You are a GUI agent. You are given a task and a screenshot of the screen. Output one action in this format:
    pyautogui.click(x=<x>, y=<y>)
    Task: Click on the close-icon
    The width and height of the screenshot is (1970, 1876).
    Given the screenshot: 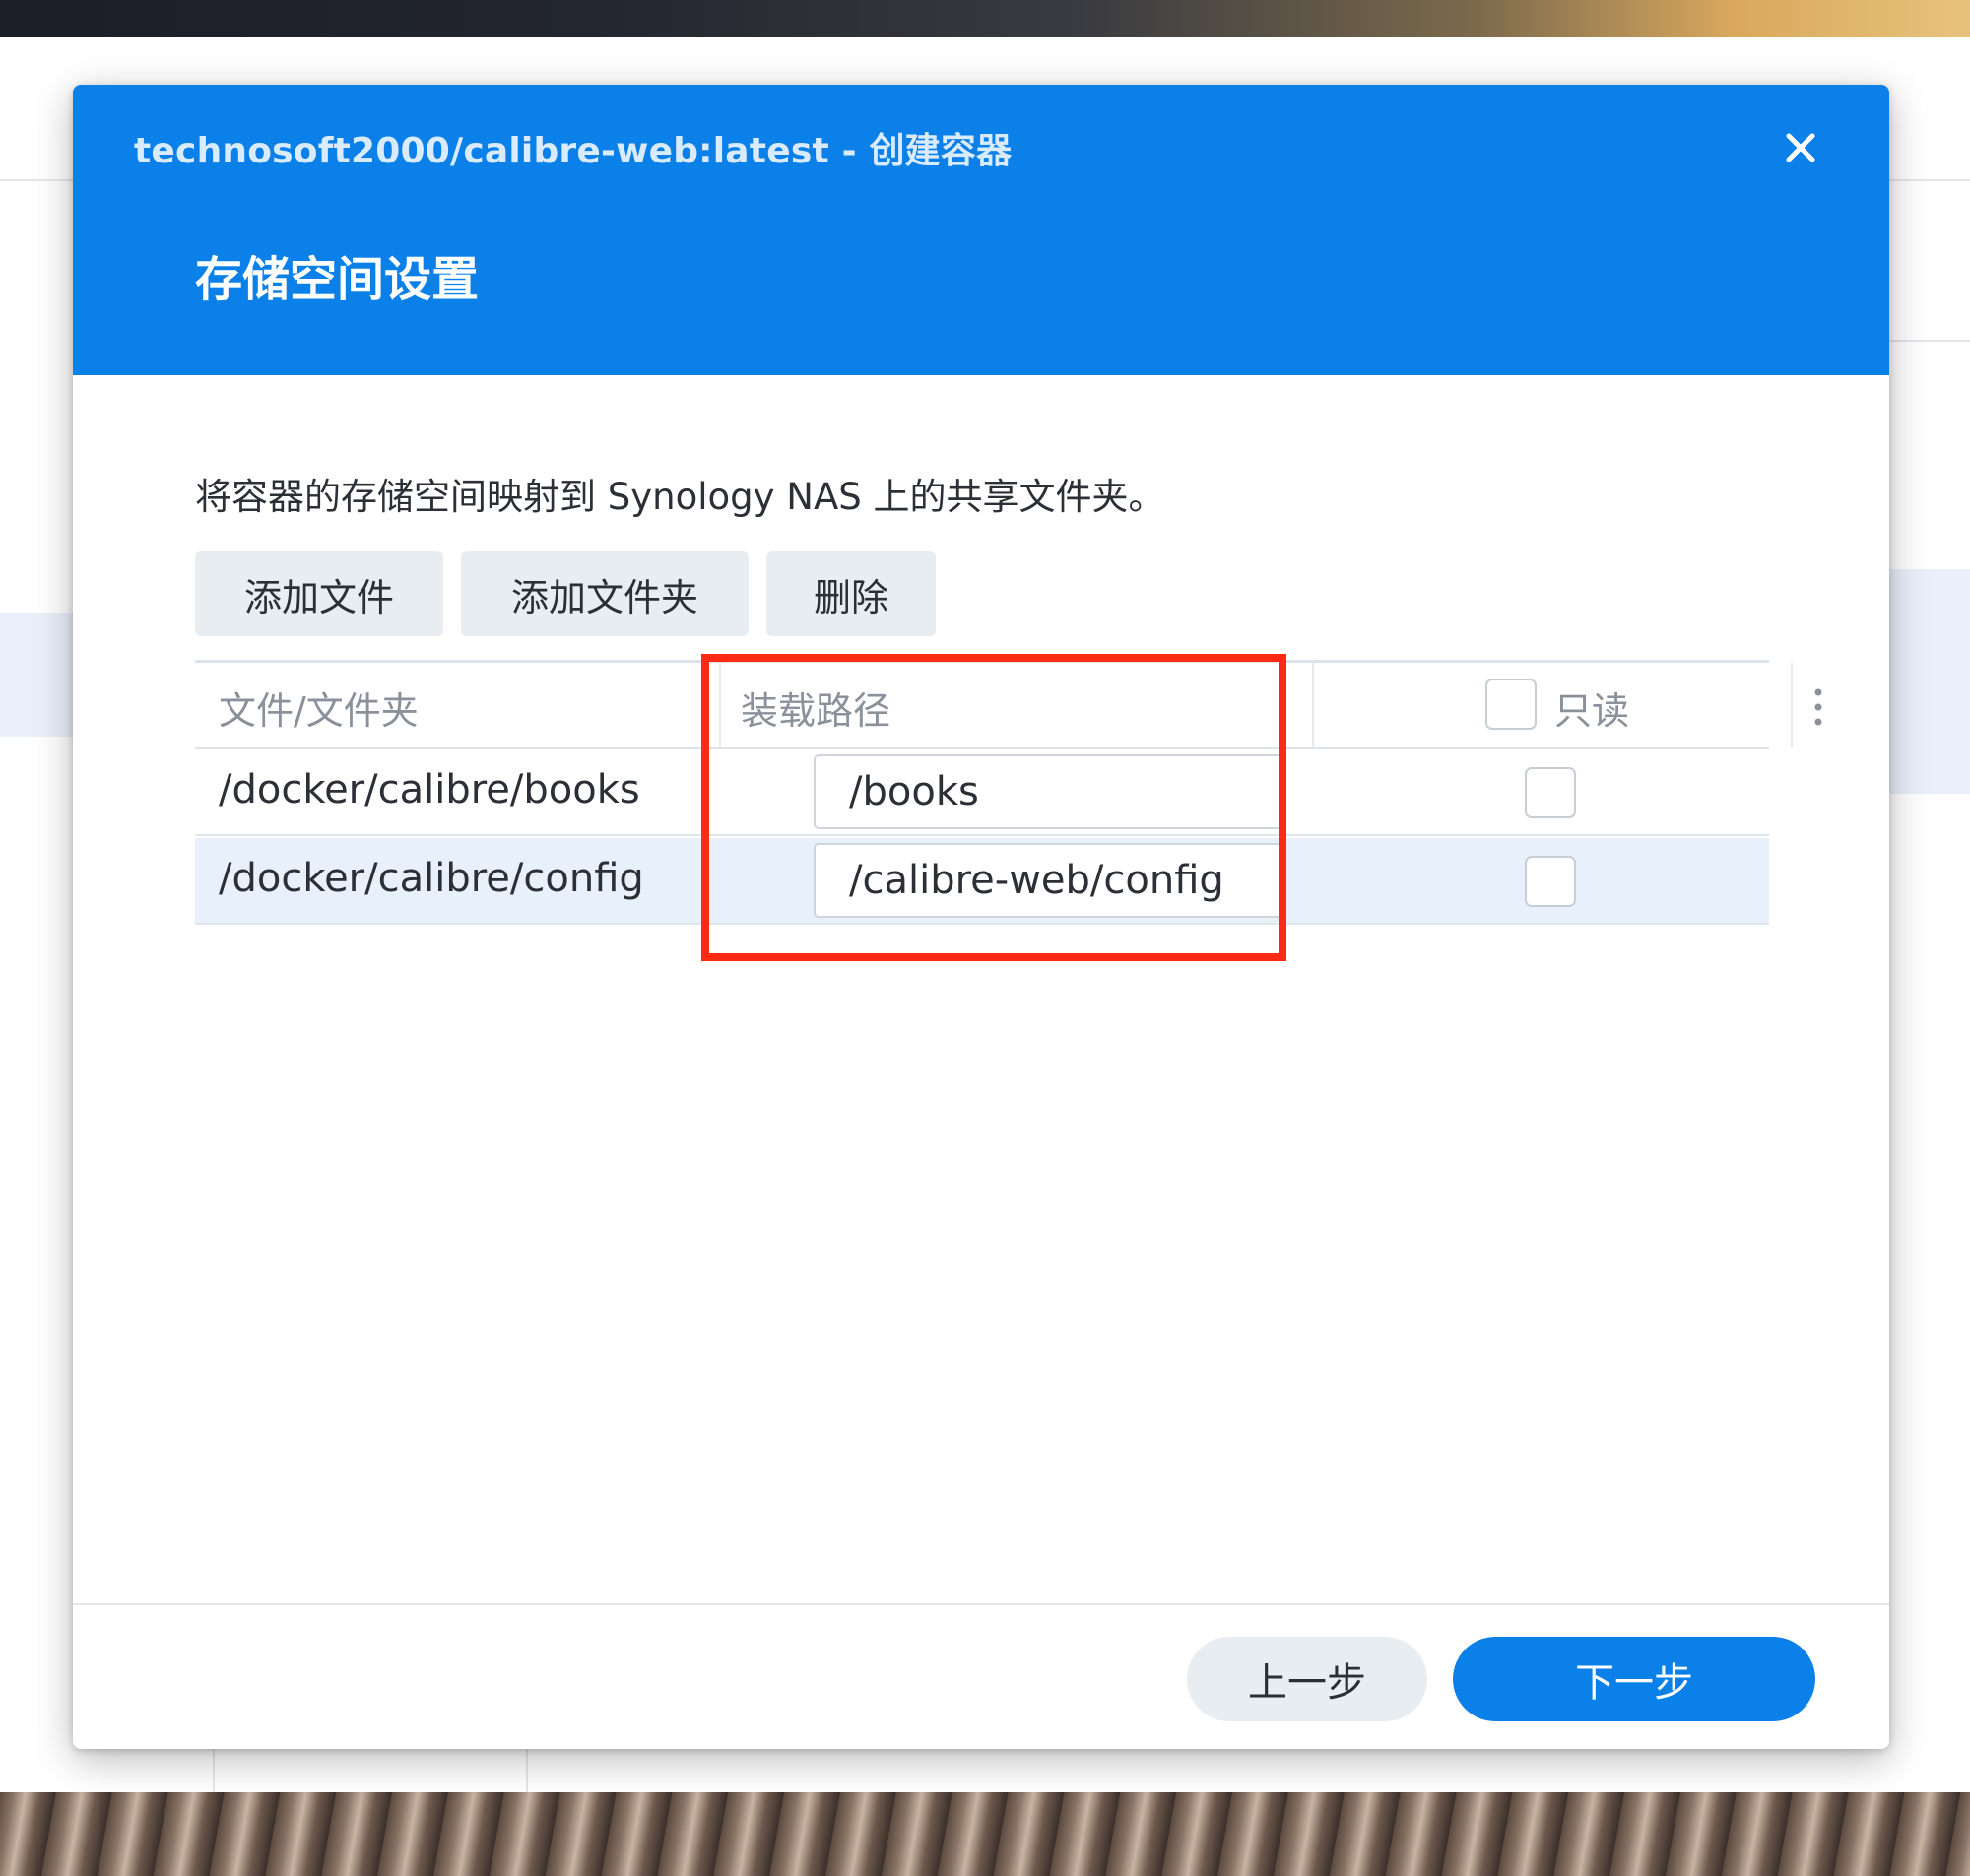 What is the action you would take?
    pyautogui.click(x=1800, y=148)
    